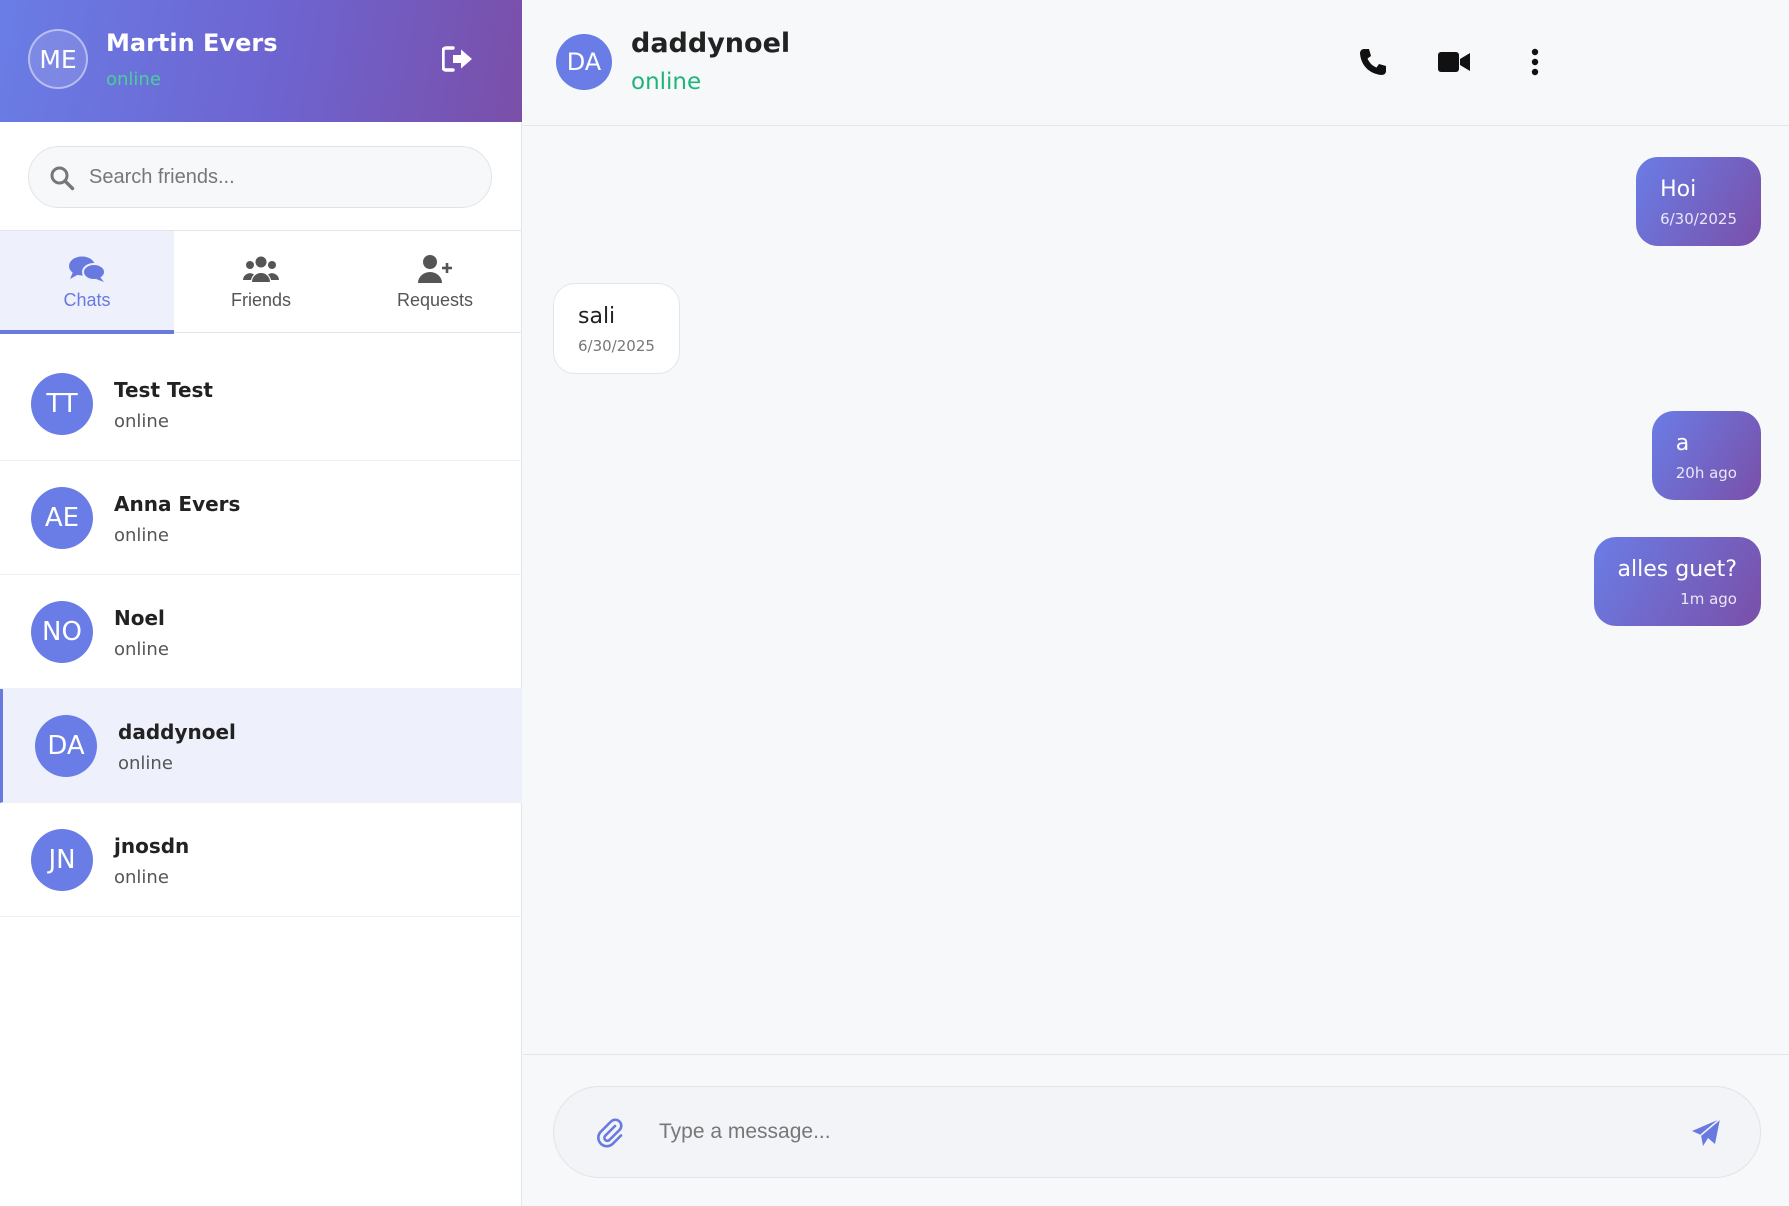  I want to click on message-time: 1m ago, so click(1708, 599).